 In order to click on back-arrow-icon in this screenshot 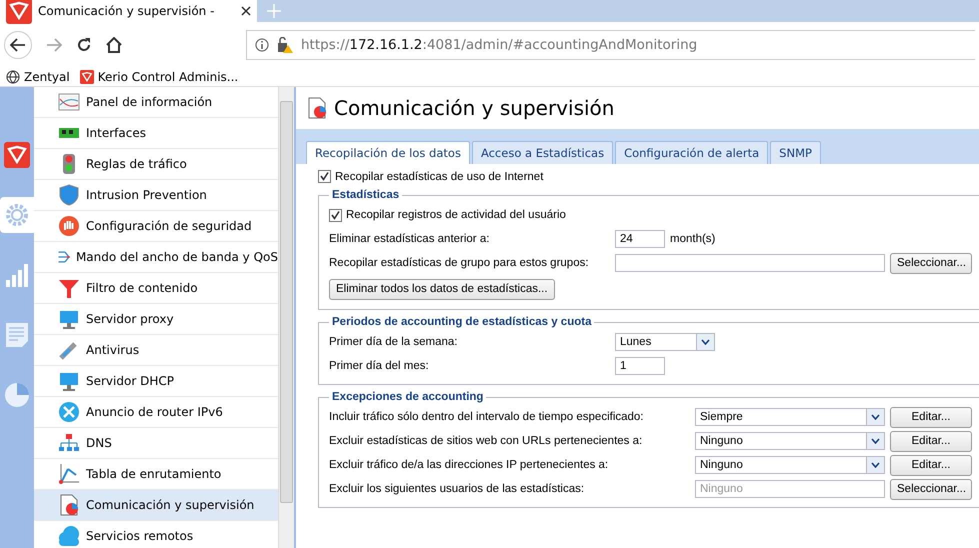, I will do `click(18, 45)`.